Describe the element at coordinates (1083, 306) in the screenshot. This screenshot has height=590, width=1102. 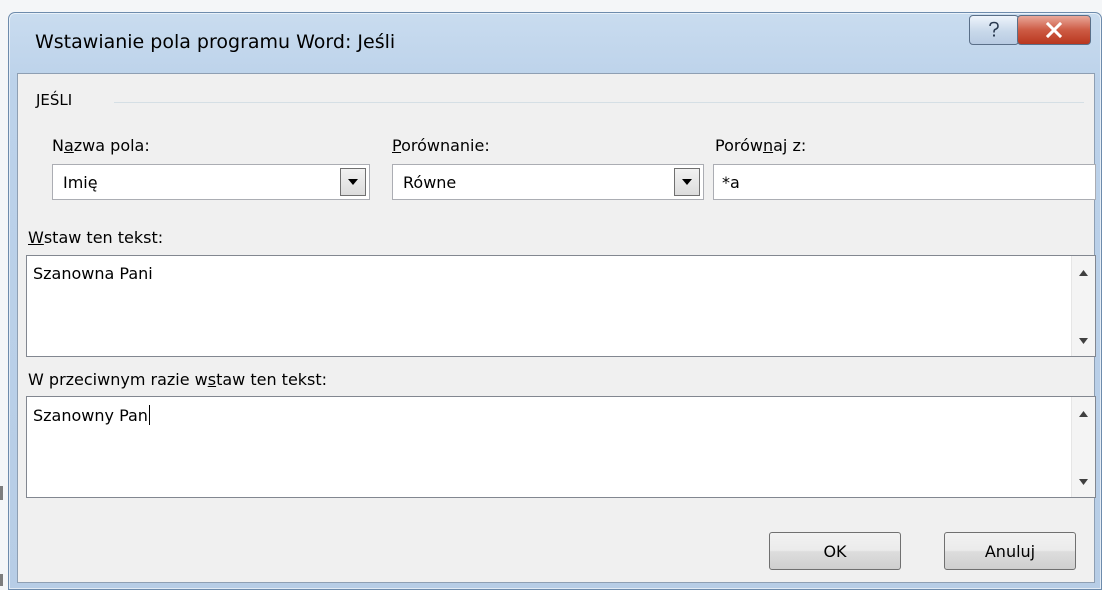
I see `insert-text-scrollbar` at that location.